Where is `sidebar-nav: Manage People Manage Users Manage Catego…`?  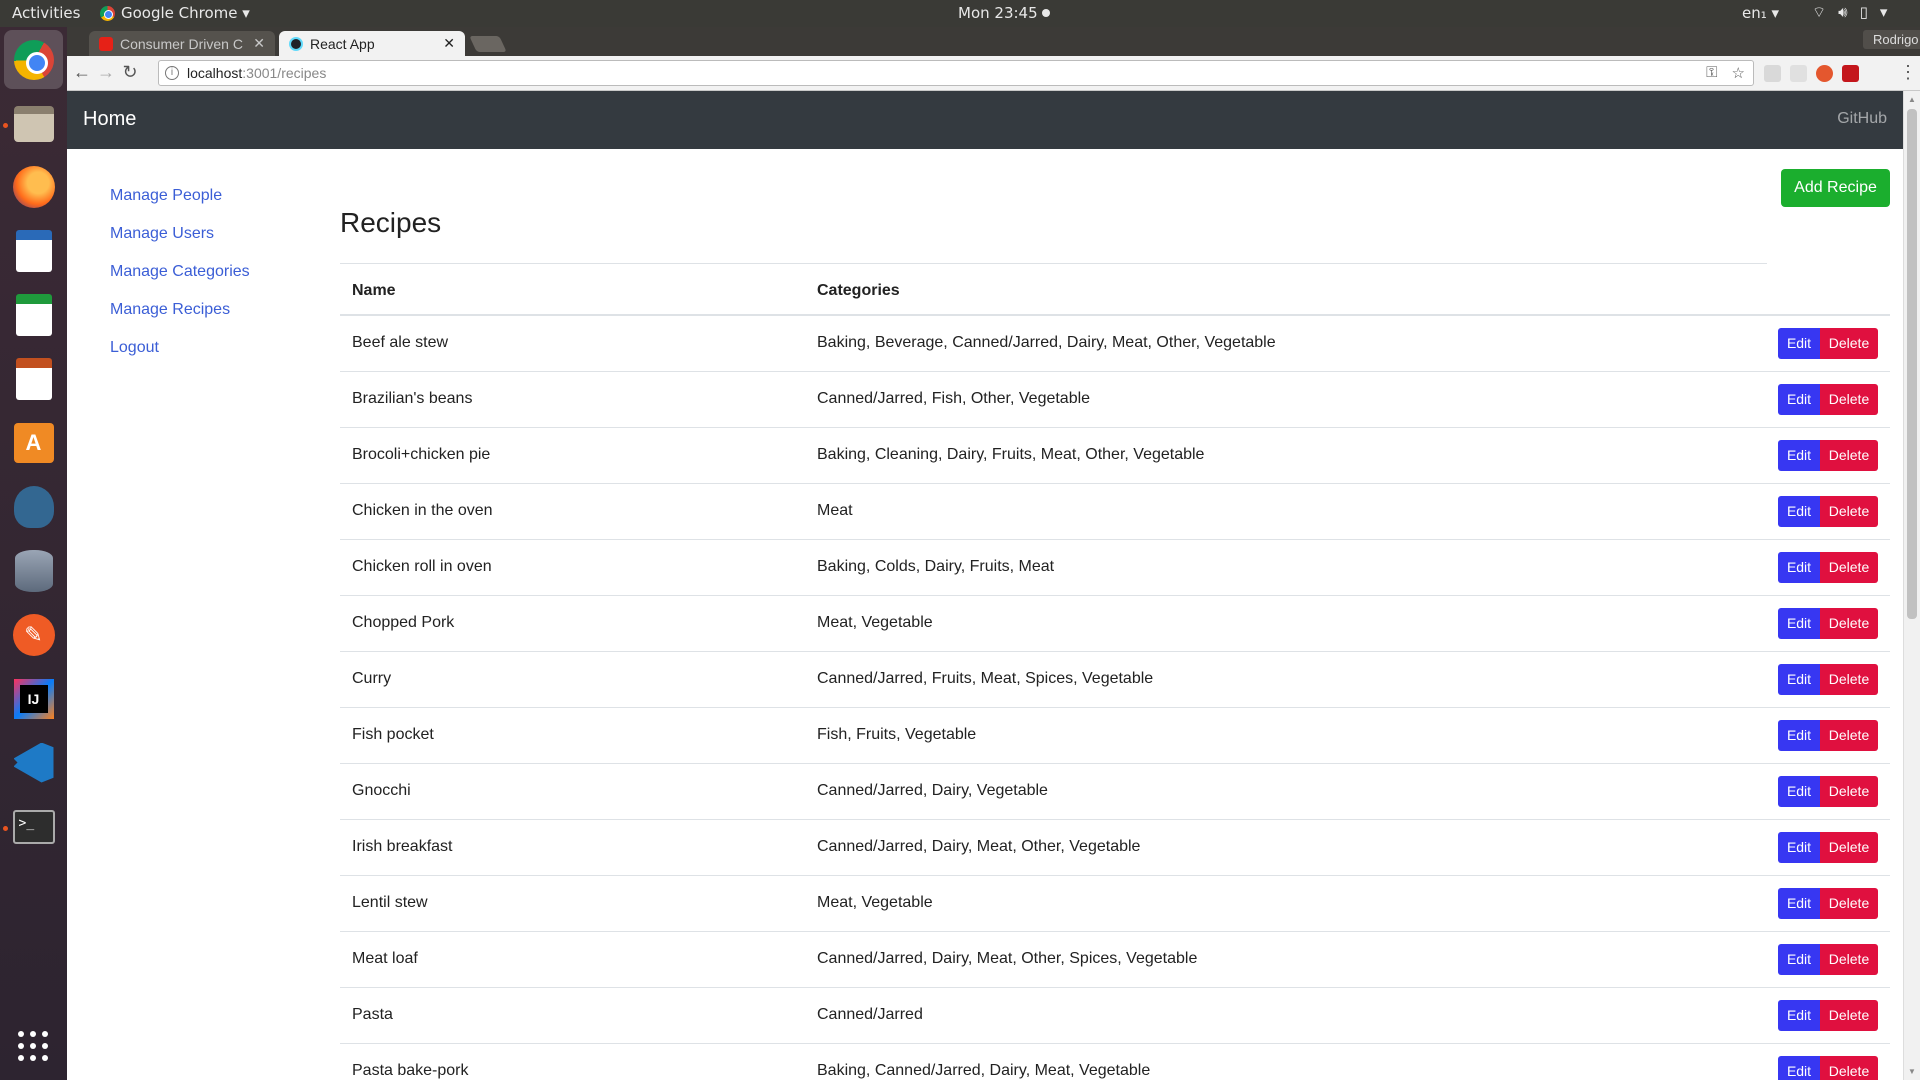 sidebar-nav: Manage People Manage Users Manage Catego… is located at coordinates (180, 282).